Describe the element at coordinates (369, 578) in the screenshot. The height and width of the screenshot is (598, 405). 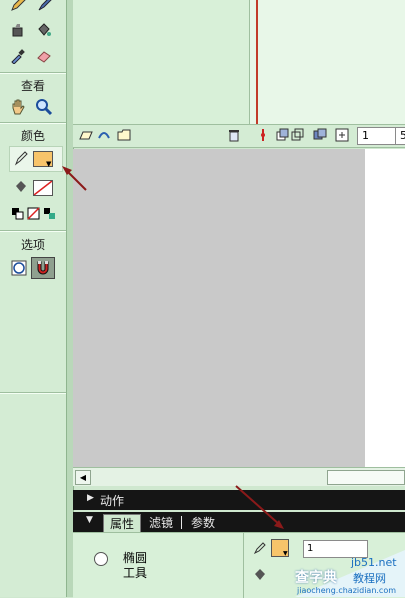
I see `watermark-line2: 教程网` at that location.